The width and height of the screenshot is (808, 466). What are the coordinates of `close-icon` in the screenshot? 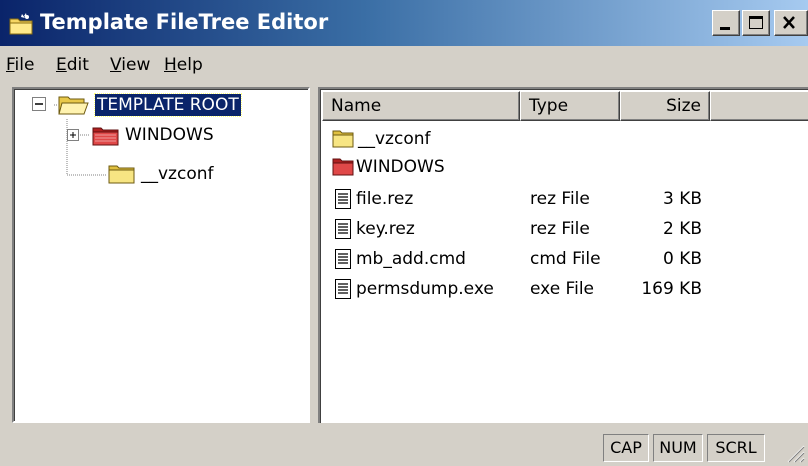 It's located at (789, 22).